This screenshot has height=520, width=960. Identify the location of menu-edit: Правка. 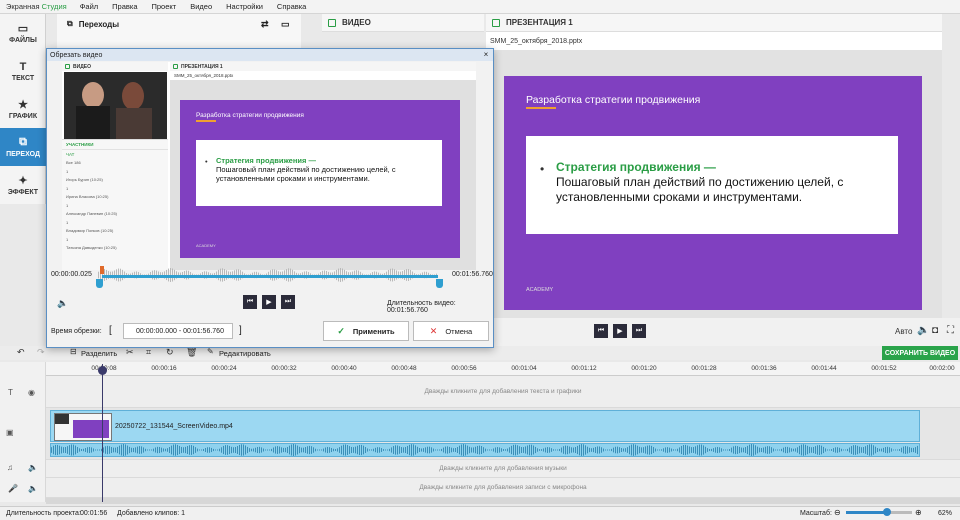
(124, 6).